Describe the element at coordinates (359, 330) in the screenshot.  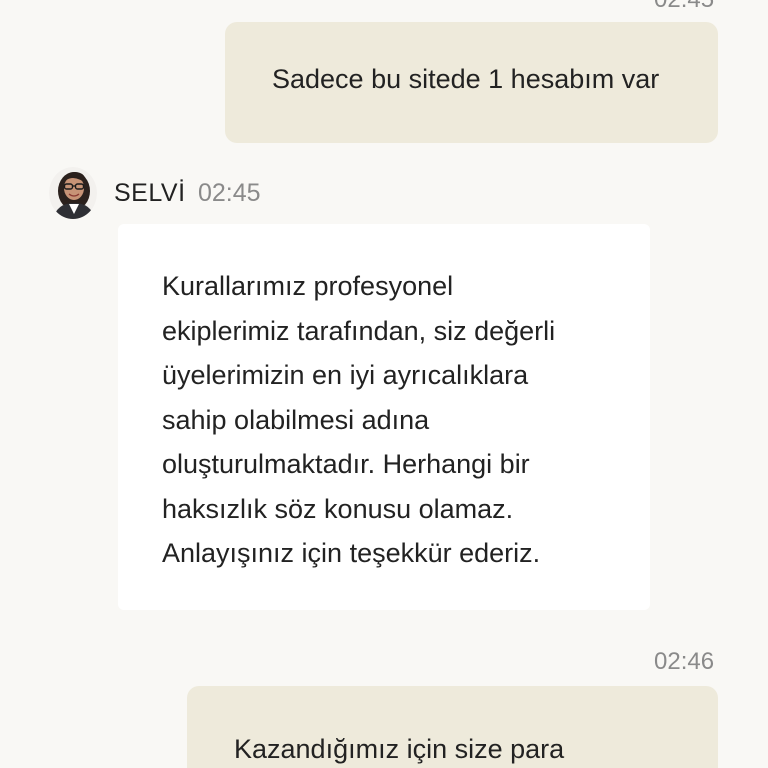
I see `message-text-line: ekiplerimiz tarafından, siz değerli` at that location.